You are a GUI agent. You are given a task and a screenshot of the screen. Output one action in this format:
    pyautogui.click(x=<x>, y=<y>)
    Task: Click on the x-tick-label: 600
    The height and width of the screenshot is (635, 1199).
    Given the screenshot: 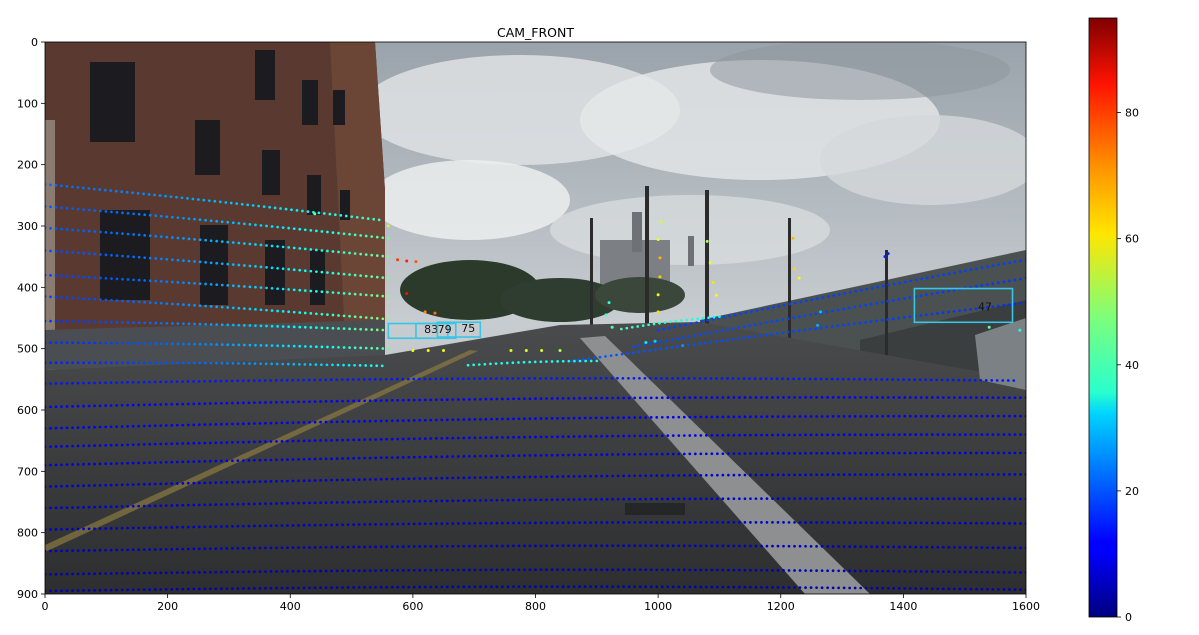 What is the action you would take?
    pyautogui.click(x=412, y=606)
    